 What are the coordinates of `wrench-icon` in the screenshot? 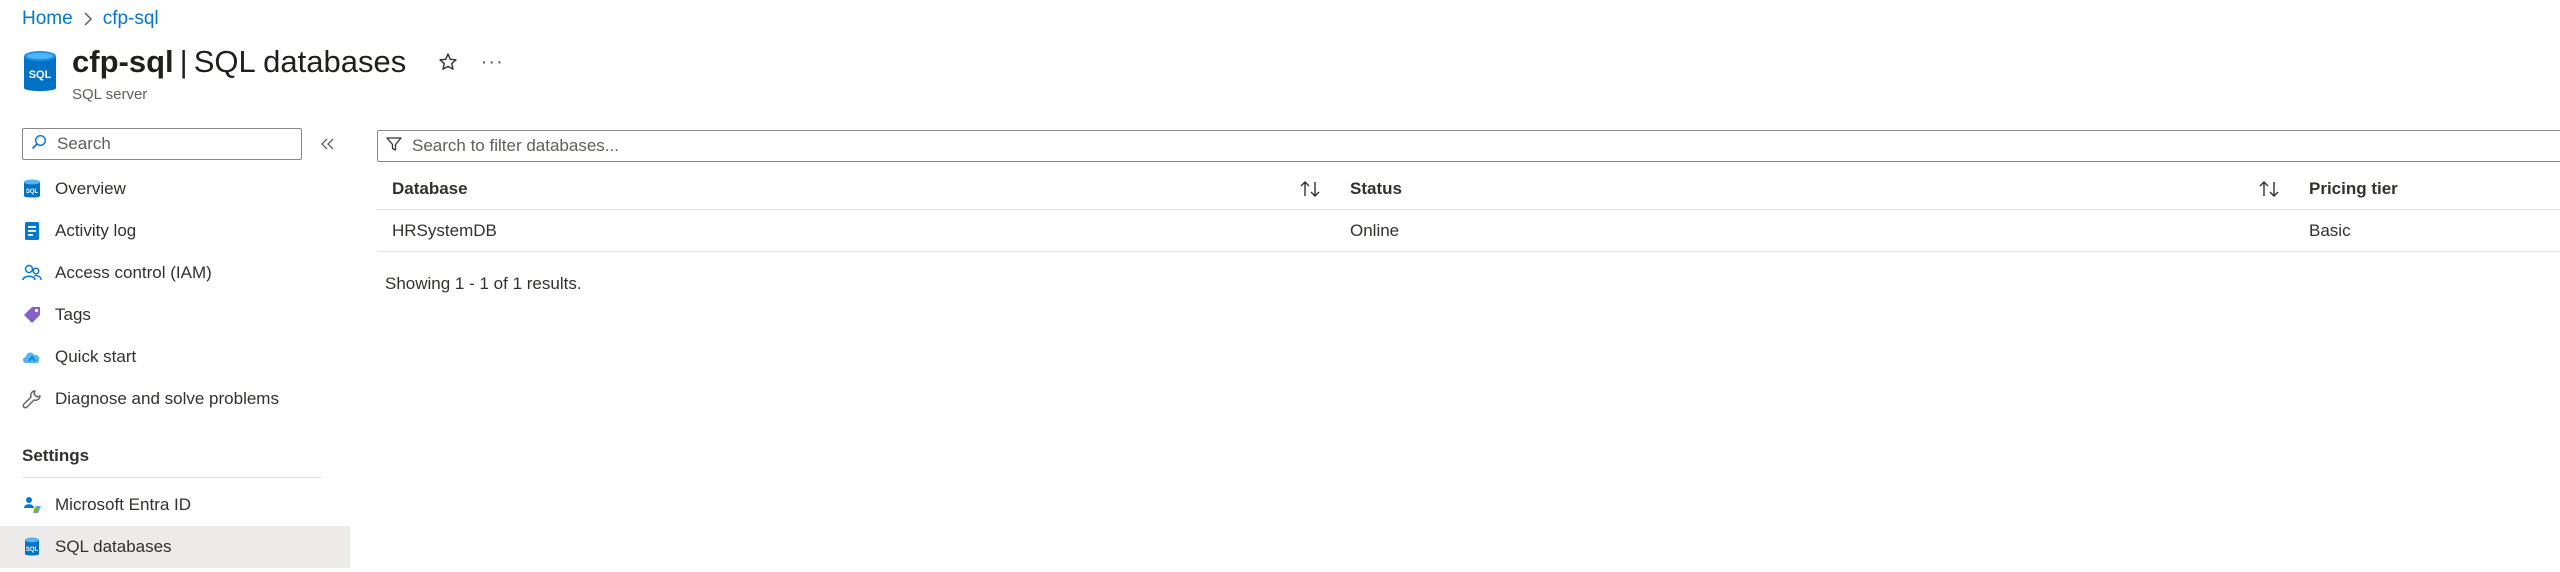 It's located at (32, 399).